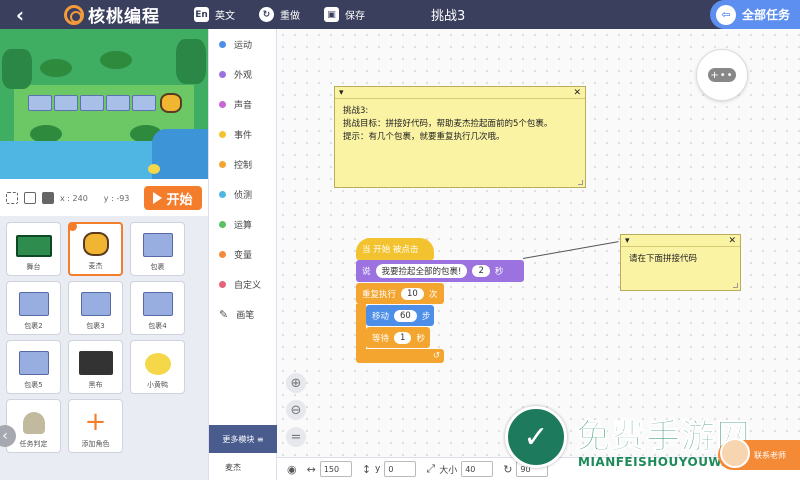 The image size is (800, 480). I want to click on sprite-panel: 舞台 麦杰 包裹包裹2 包裹3 包裹4 包裹5 黑布 小黄鸭任务判定 + 添加角色, so click(104, 348).